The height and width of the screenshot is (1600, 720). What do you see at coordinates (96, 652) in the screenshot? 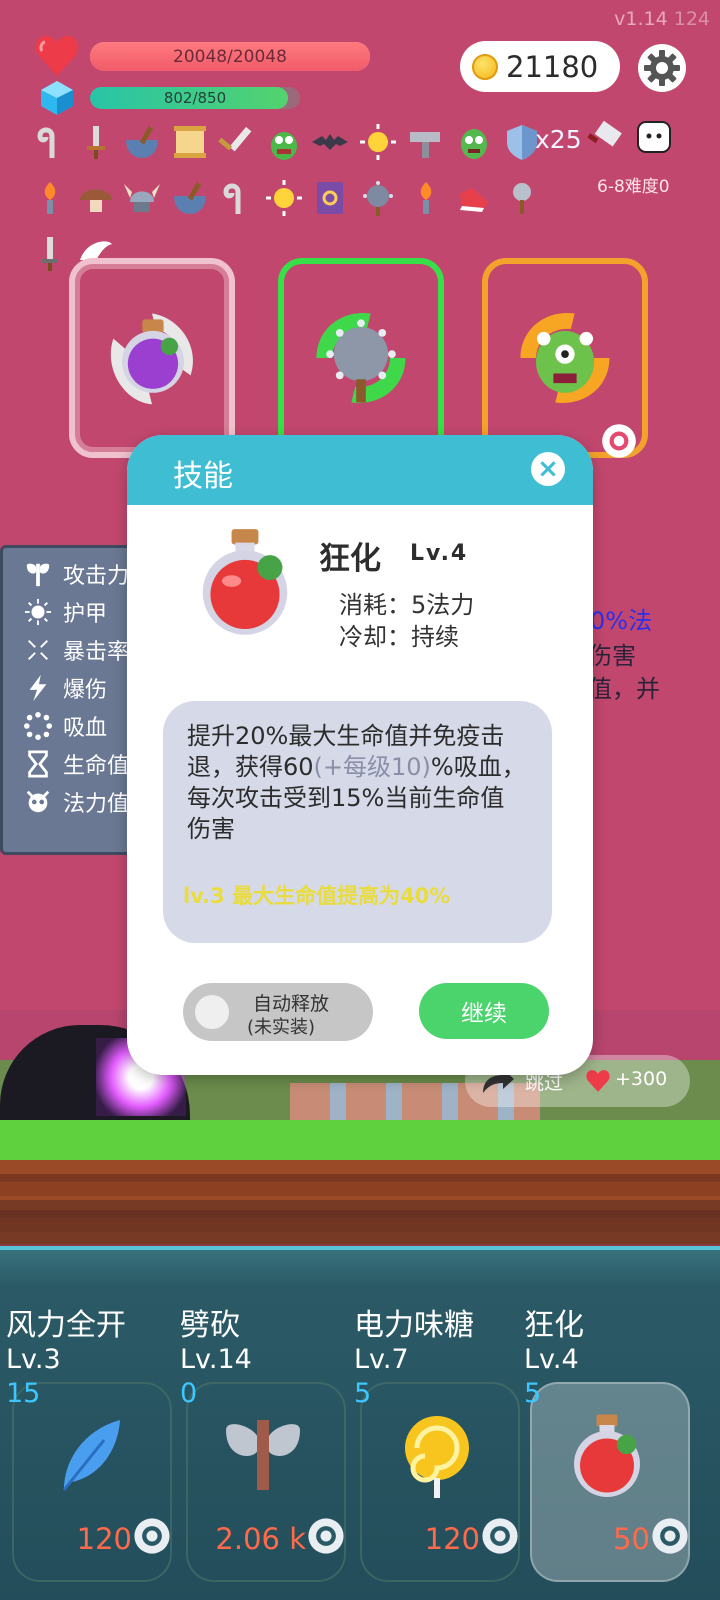
I see `stat-label: 暴击率` at bounding box center [96, 652].